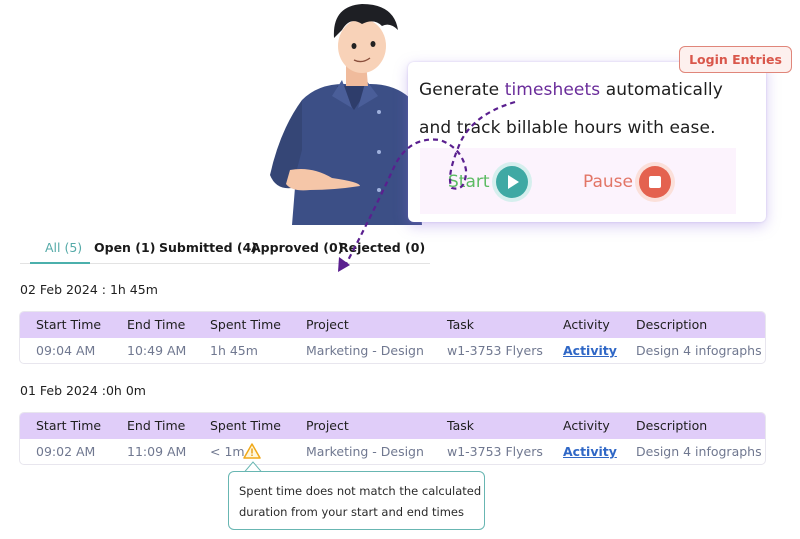 The height and width of the screenshot is (539, 800). What do you see at coordinates (661, 90) in the screenshot?
I see `promo-text: automatically` at bounding box center [661, 90].